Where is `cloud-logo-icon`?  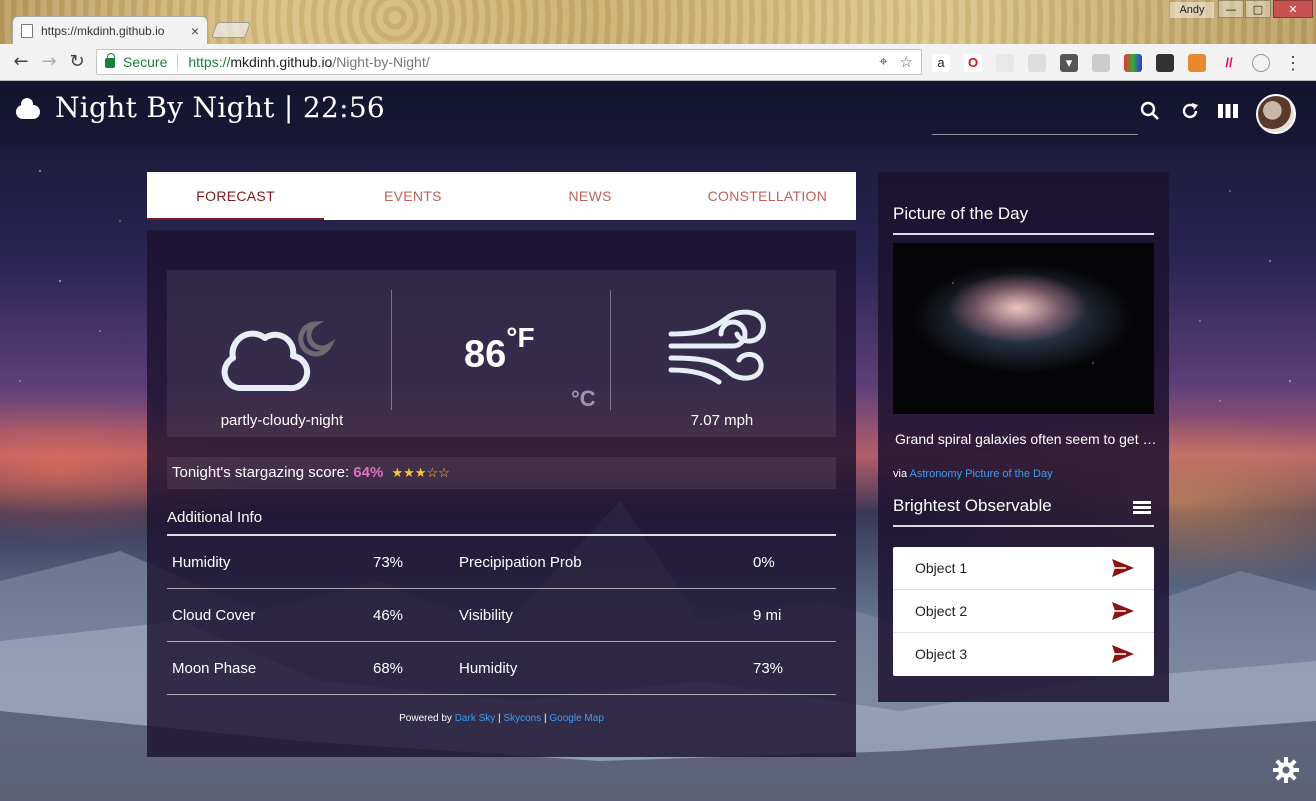 cloud-logo-icon is located at coordinates (28, 108).